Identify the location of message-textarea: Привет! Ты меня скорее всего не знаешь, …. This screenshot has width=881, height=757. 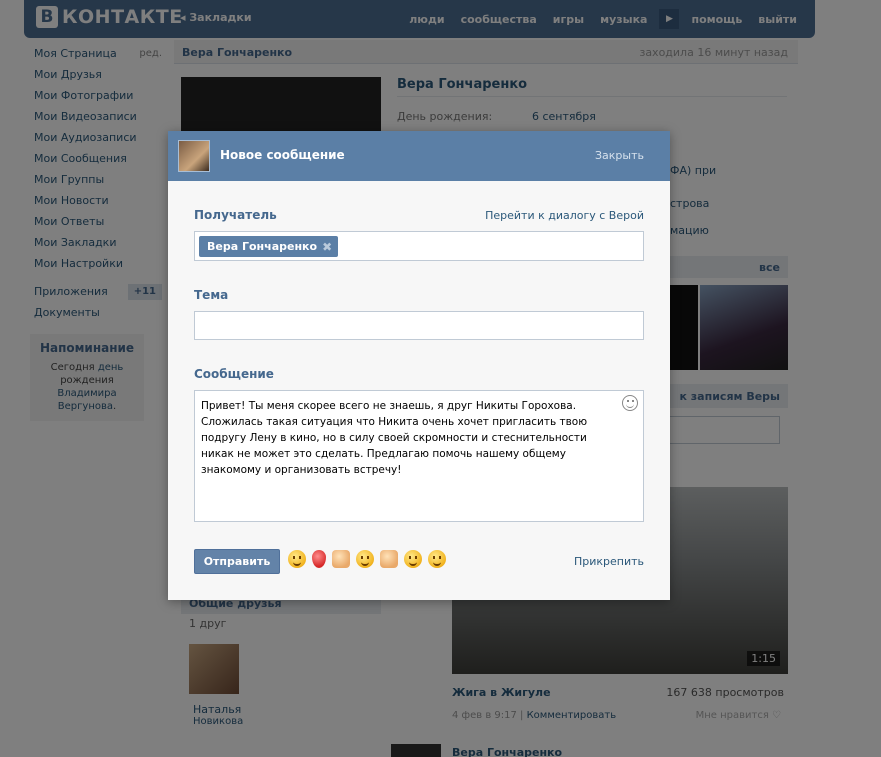
(419, 456).